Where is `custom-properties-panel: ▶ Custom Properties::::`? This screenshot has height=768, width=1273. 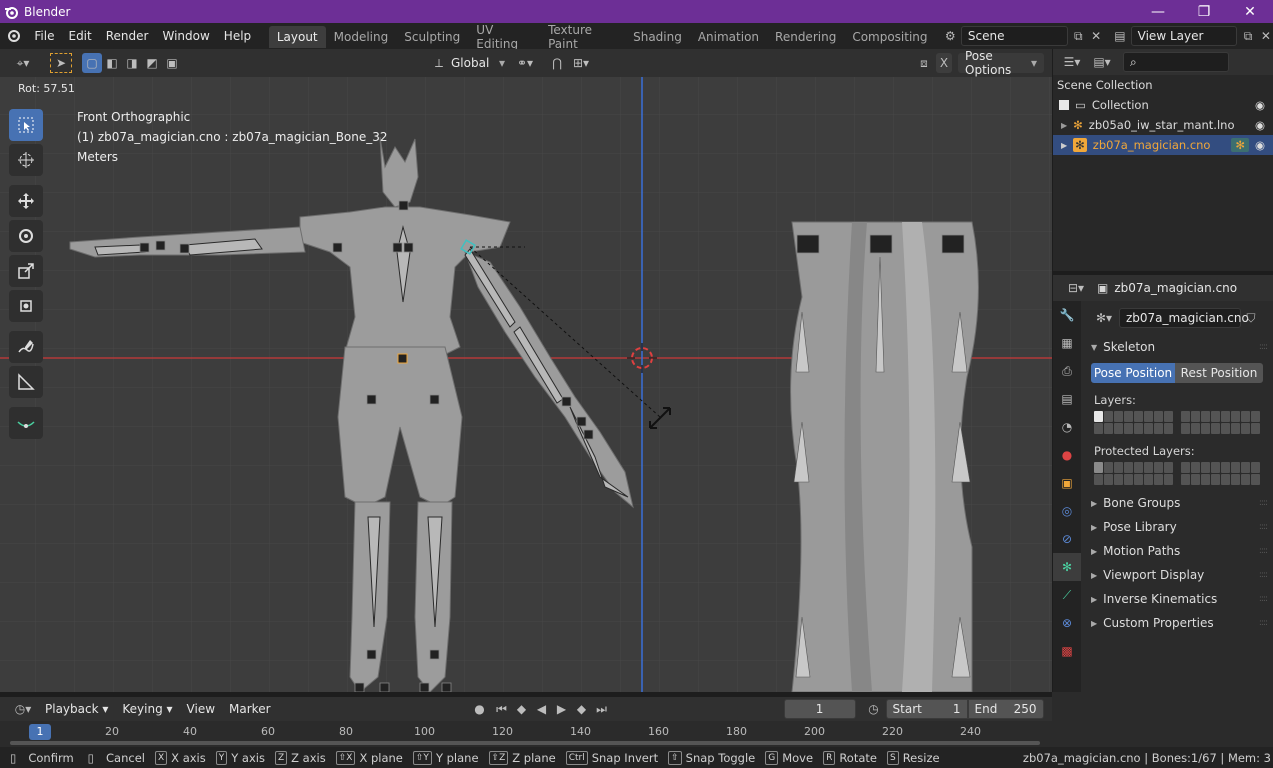 custom-properties-panel: ▶ Custom Properties:::: is located at coordinates (1177, 623).